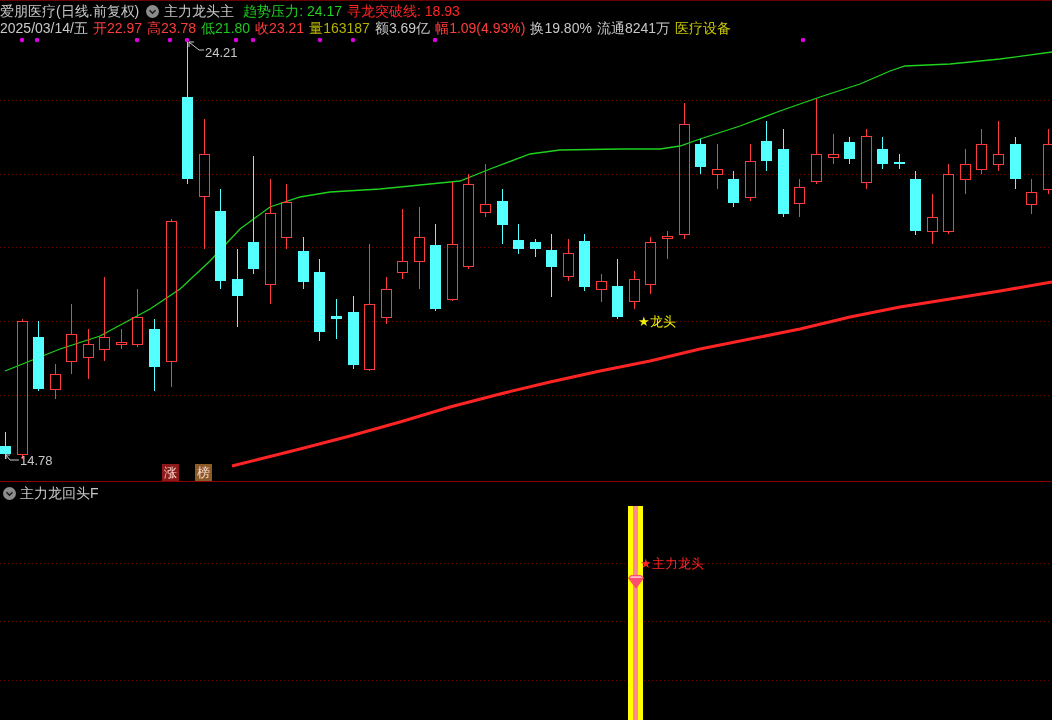  I want to click on quote-field: 低21.80, so click(226, 28).